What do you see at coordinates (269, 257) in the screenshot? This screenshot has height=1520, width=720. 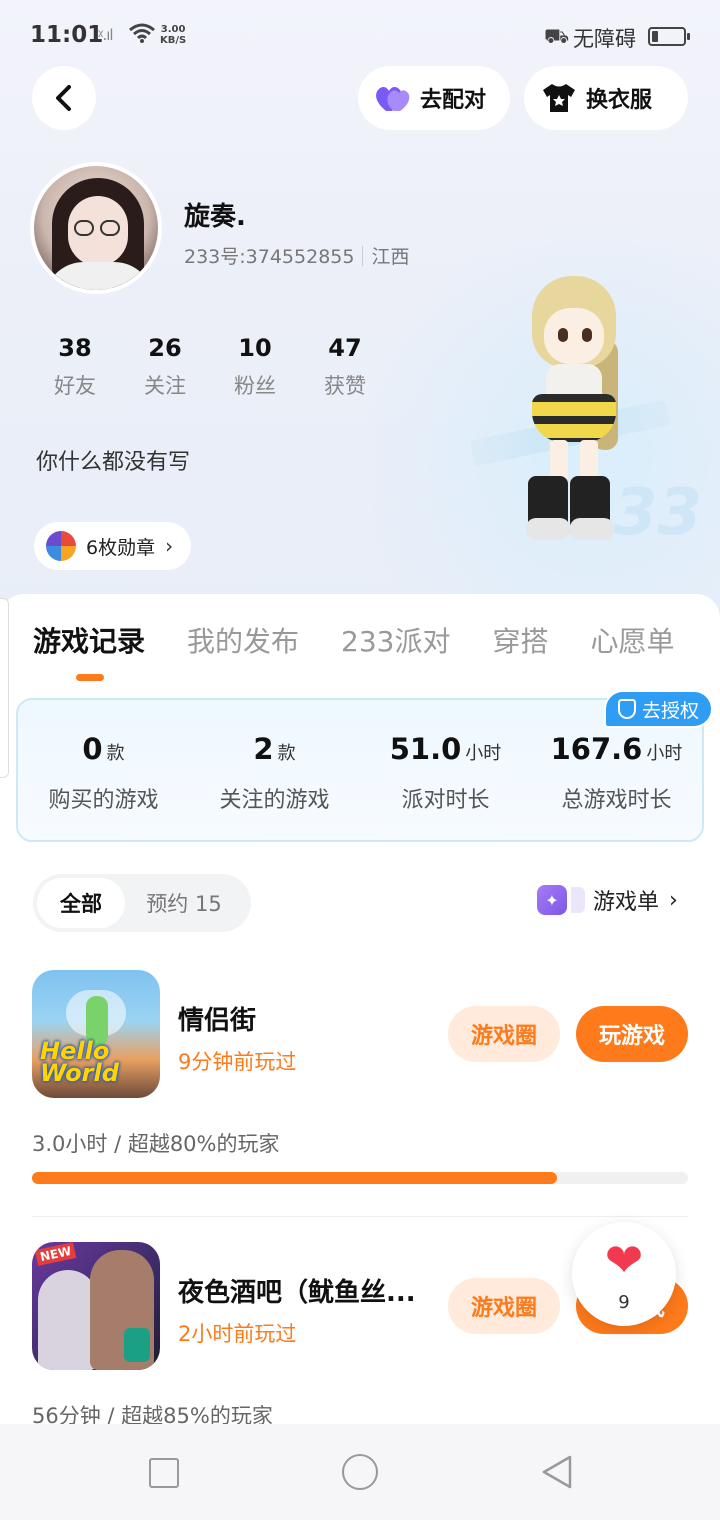 I see `user-id: 233号:374552855` at bounding box center [269, 257].